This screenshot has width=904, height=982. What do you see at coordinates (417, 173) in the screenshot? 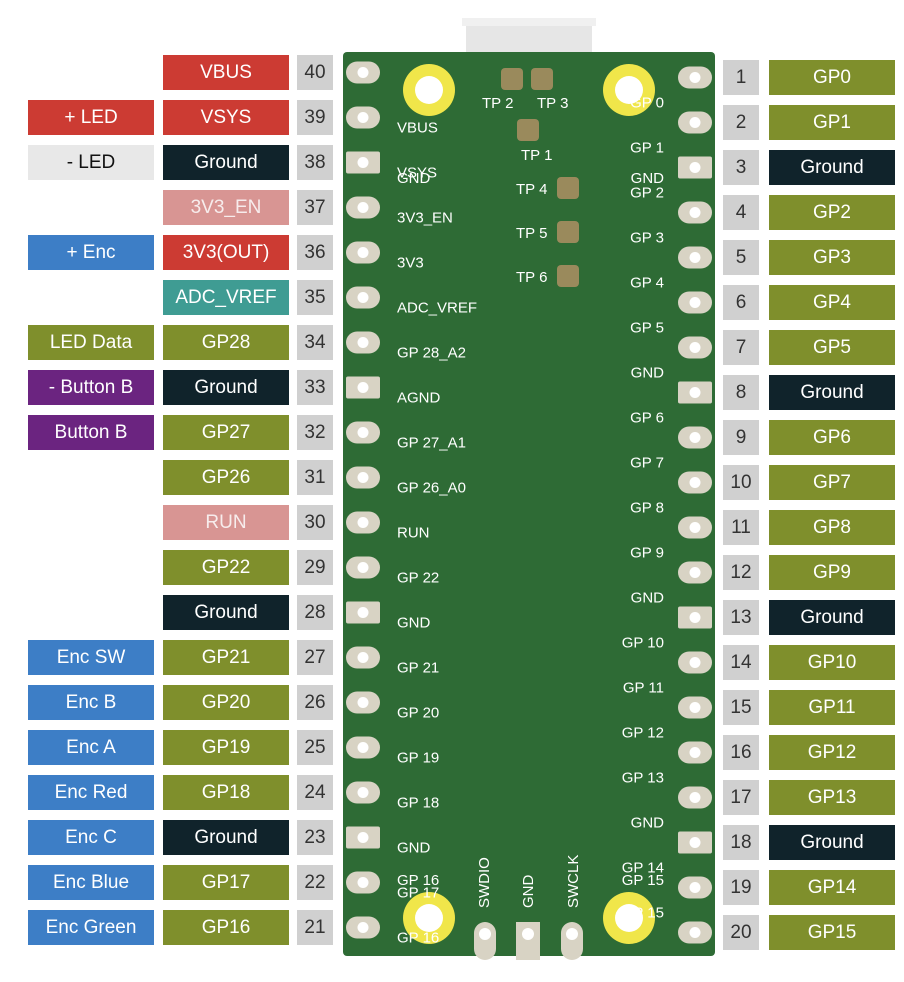
I see `silk-pin-38: VSYS` at bounding box center [417, 173].